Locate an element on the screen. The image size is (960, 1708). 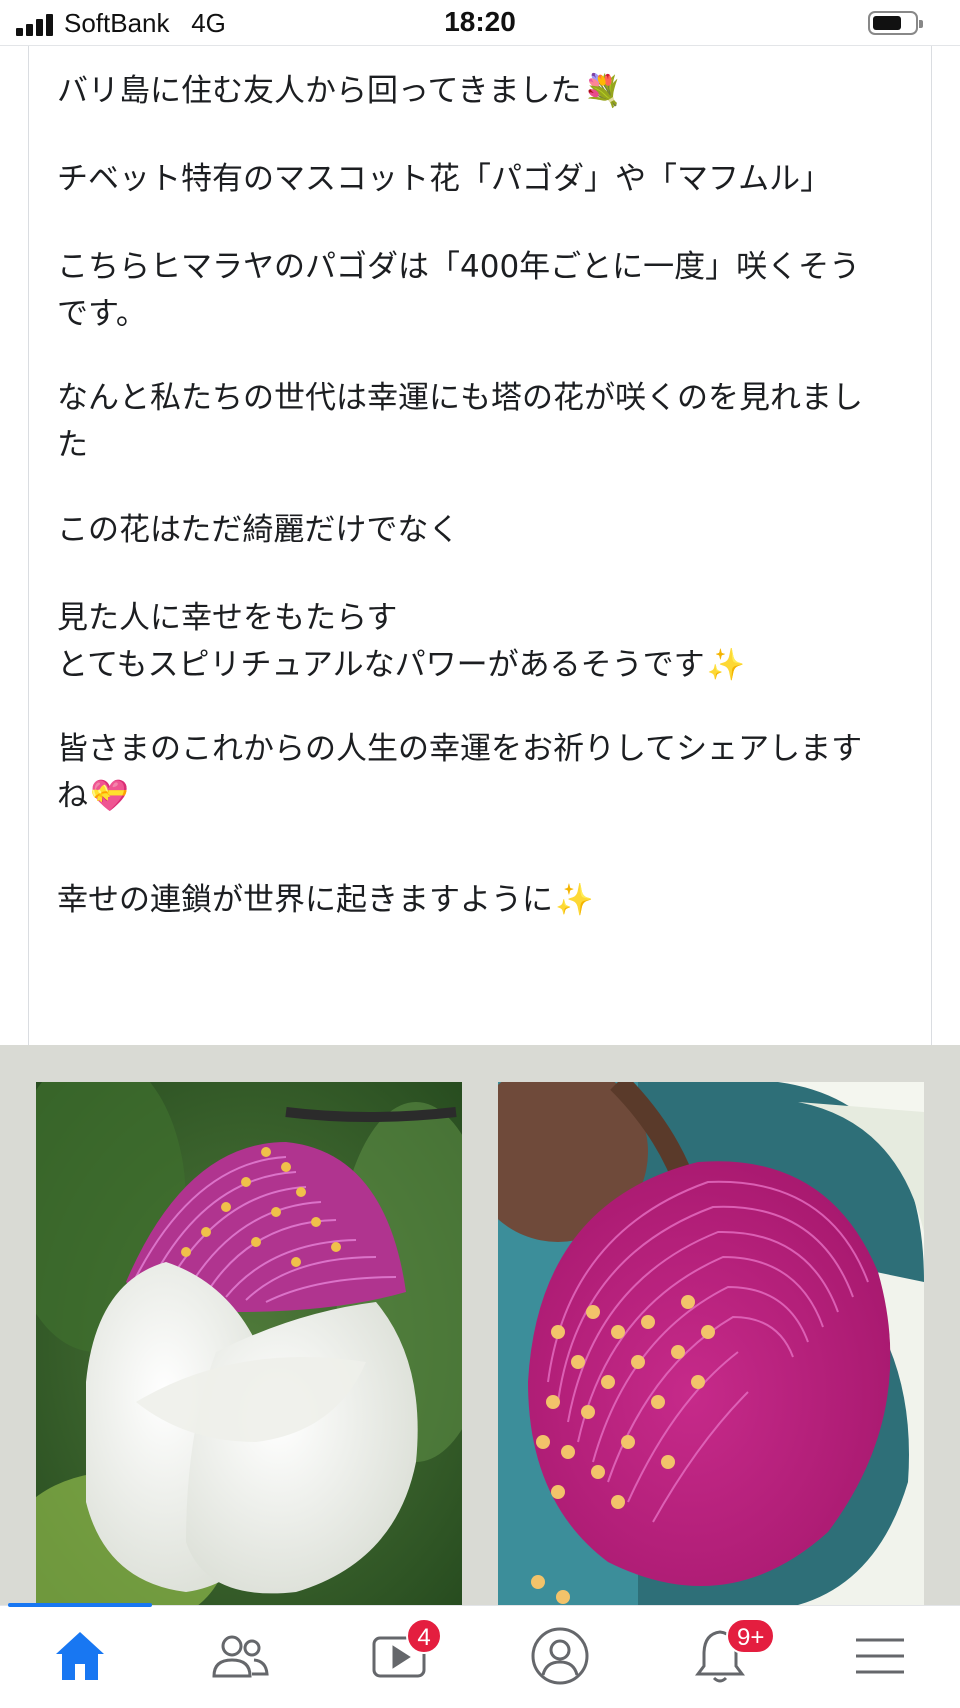
emoji-icon: 💝 is located at coordinates (109, 796).